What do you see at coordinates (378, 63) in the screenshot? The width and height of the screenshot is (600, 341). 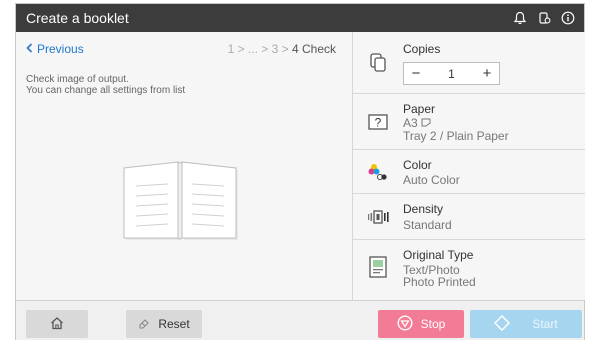 I see `copies-icon` at bounding box center [378, 63].